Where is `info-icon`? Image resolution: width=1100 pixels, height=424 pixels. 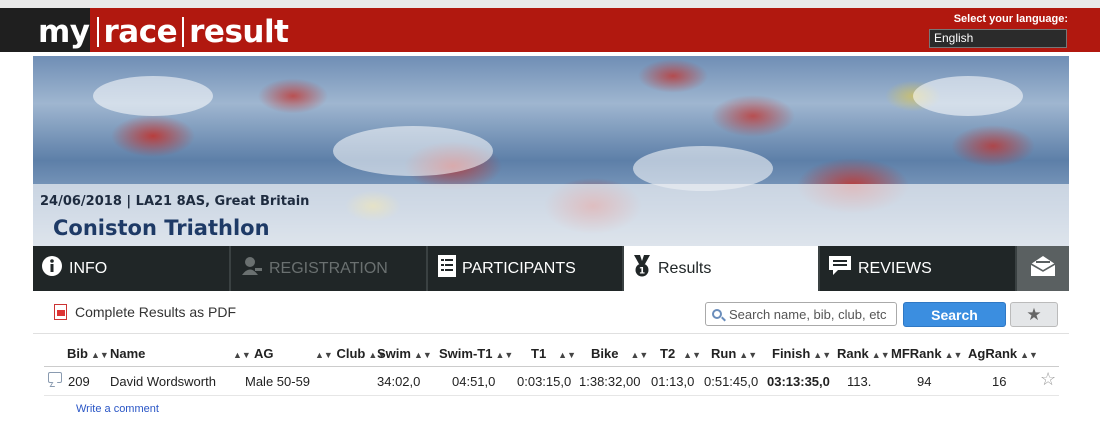
info-icon is located at coordinates (52, 268).